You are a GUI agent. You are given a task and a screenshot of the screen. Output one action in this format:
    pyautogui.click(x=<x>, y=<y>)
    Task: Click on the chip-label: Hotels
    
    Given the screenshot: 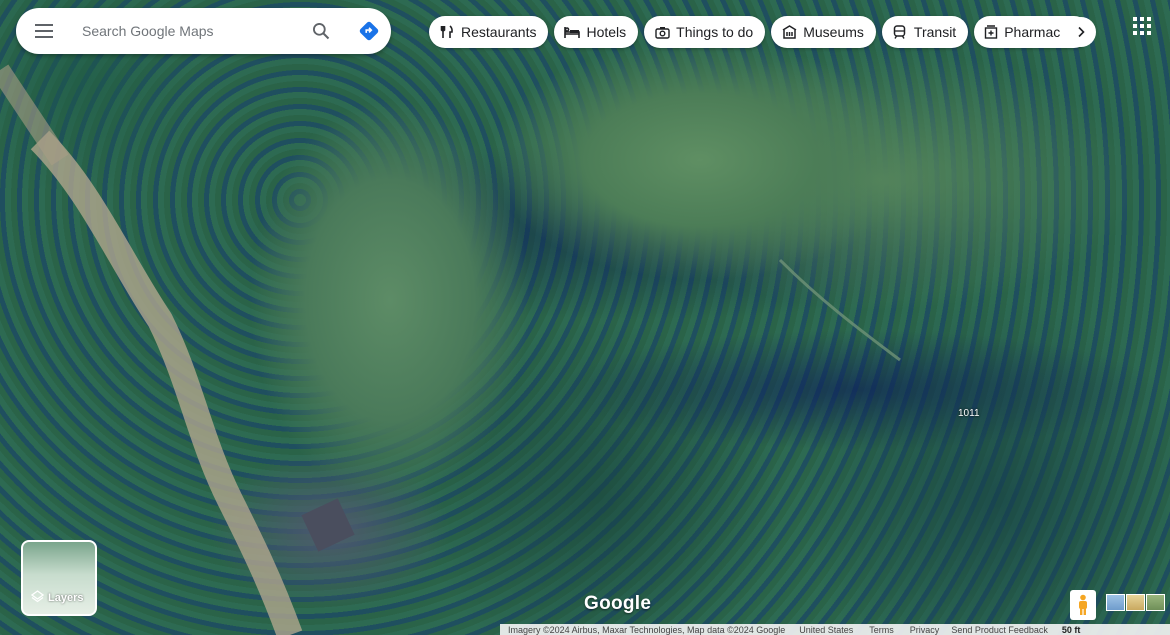 What is the action you would take?
    pyautogui.click(x=606, y=32)
    